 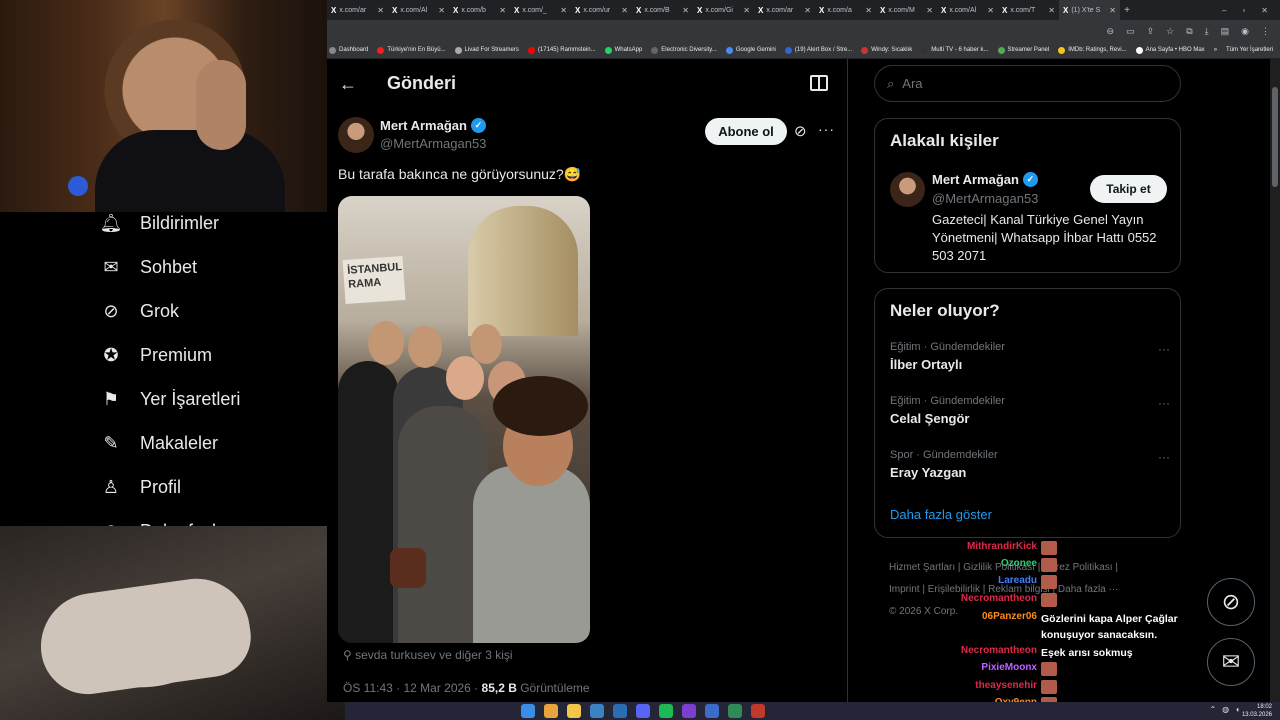 I want to click on related-name-row: Mert Armağan ✓, so click(x=985, y=179).